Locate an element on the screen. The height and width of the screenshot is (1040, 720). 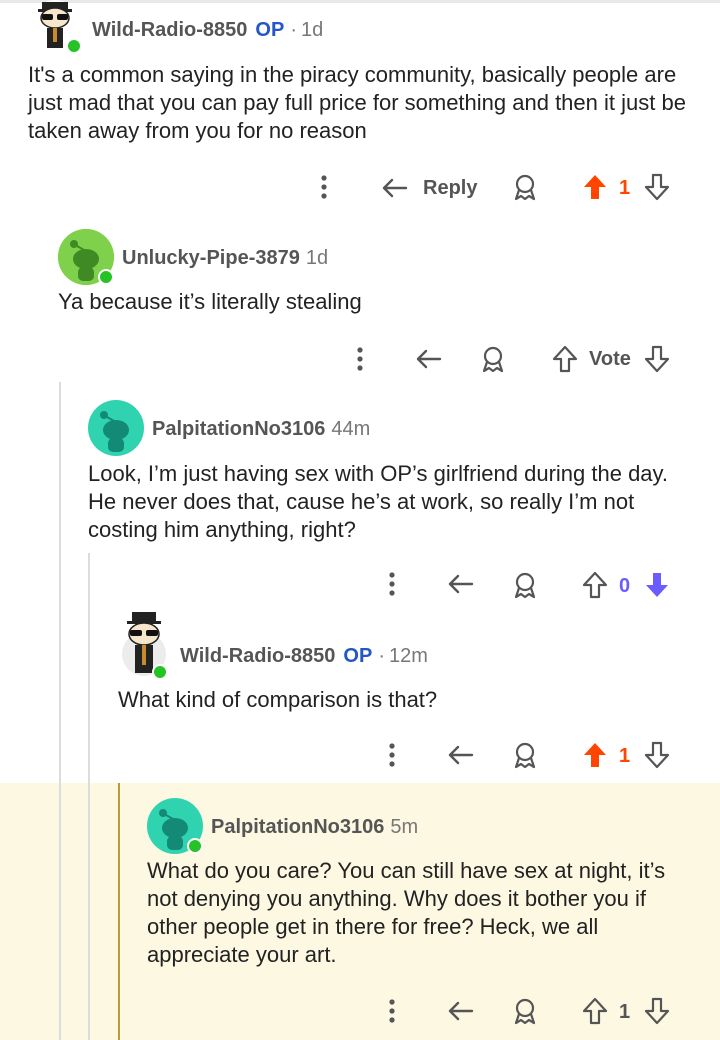
comment-text: Ya because it’s literally stealing is located at coordinates (210, 301).